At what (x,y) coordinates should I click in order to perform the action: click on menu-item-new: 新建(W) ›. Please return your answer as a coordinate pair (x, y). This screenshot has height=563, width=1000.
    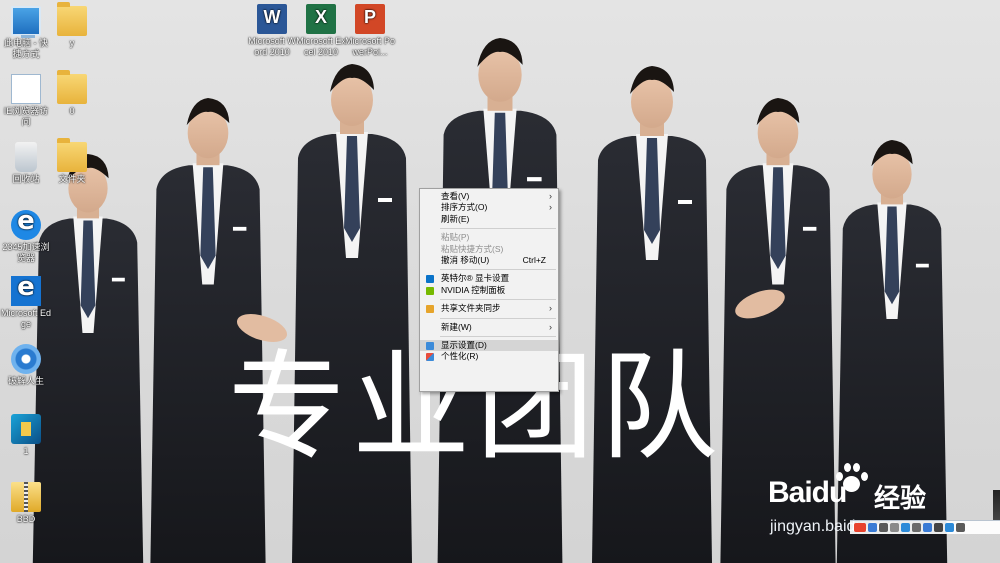
    Looking at the image, I should click on (489, 327).